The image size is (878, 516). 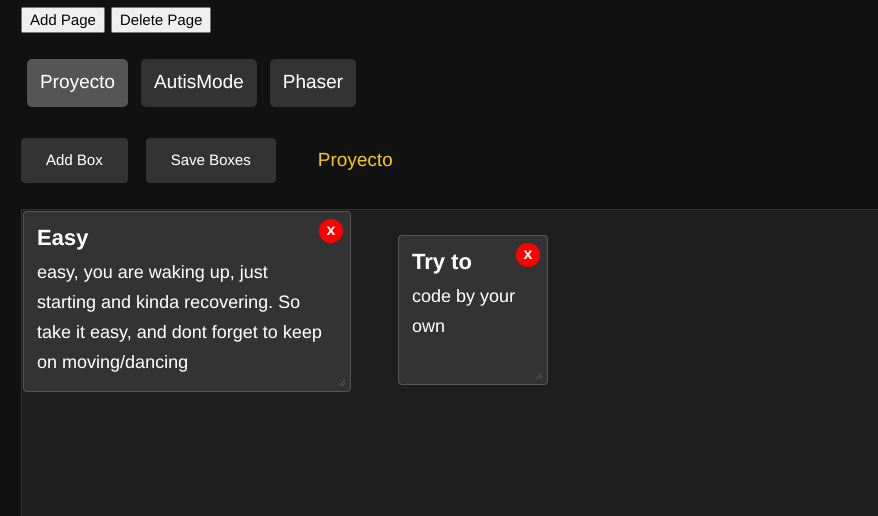 I want to click on toolbar-button: Save Boxes, so click(x=211, y=160).